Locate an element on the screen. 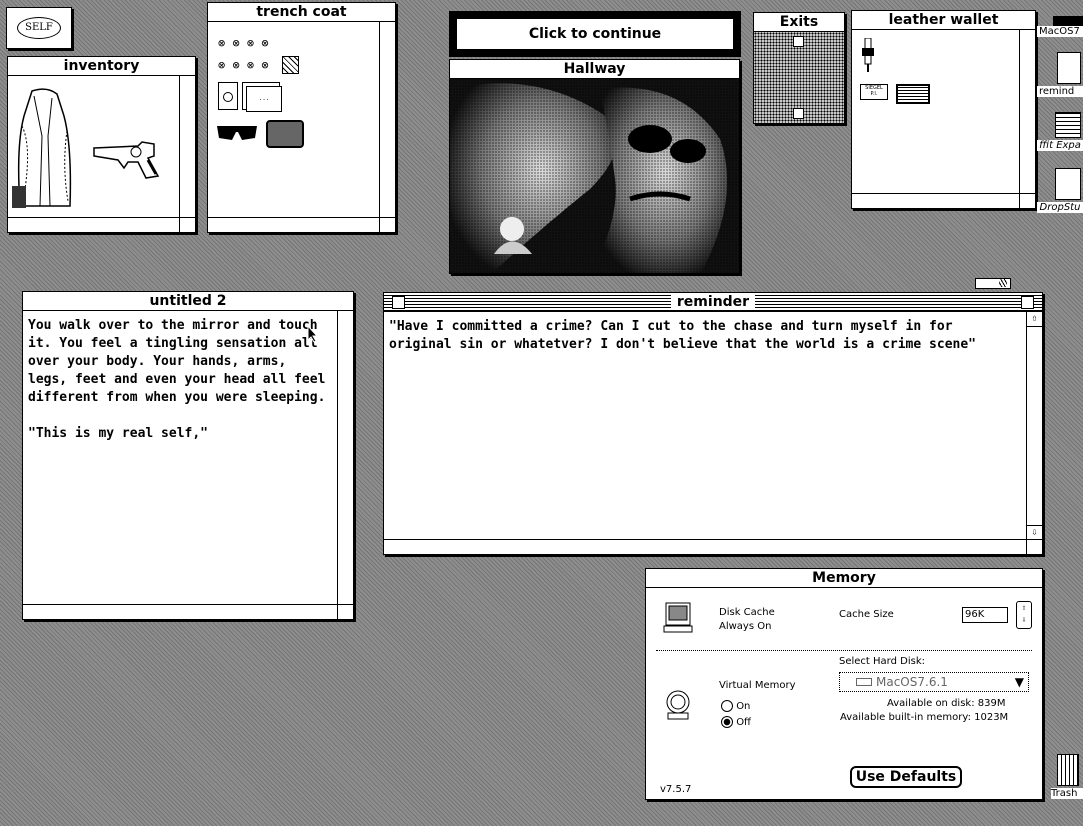 This screenshot has width=1083, height=826. version-text: v7.5.7 is located at coordinates (676, 789).